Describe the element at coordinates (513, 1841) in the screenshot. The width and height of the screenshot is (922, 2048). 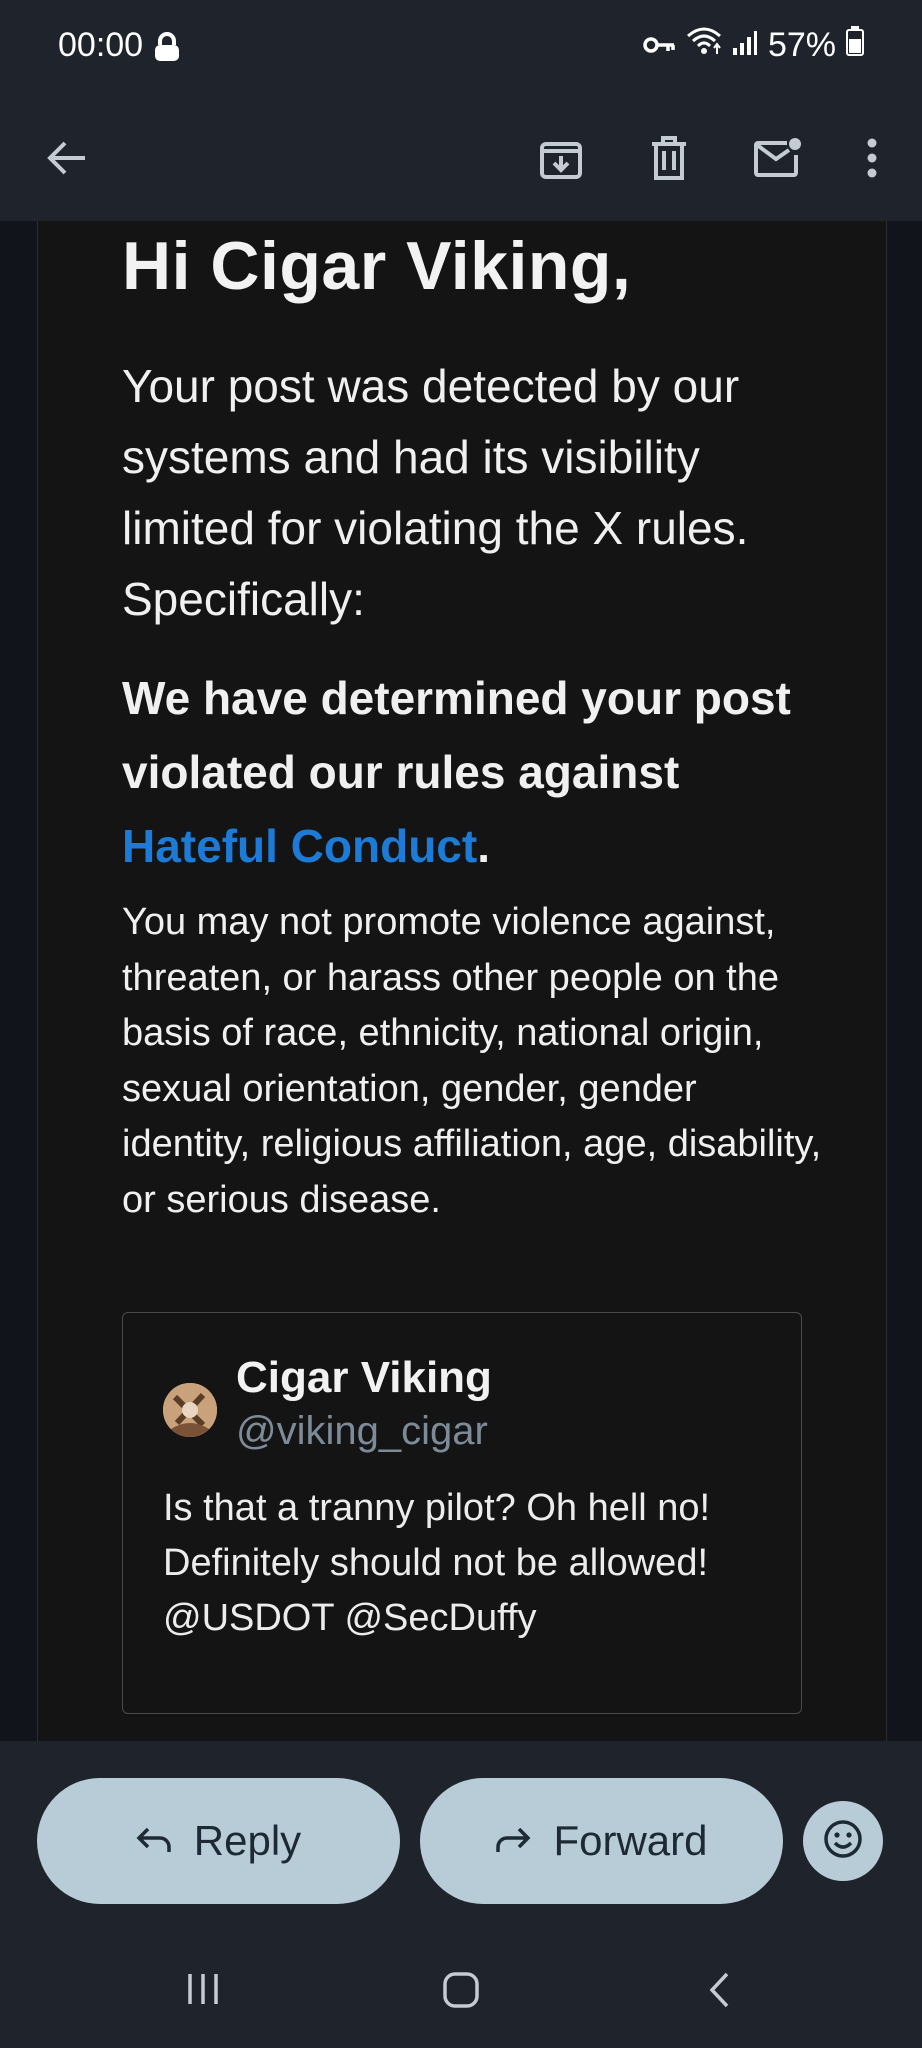
I see `forward-icon` at that location.